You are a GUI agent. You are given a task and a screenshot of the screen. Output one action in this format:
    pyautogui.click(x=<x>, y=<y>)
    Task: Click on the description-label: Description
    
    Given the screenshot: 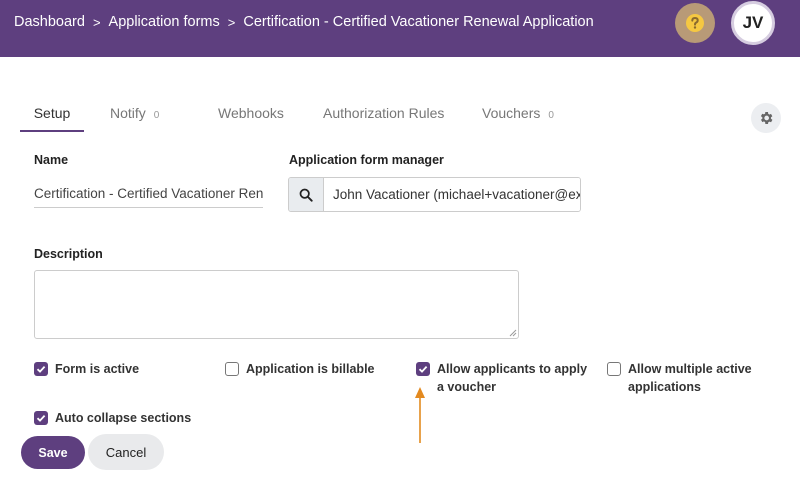 What is the action you would take?
    pyautogui.click(x=68, y=254)
    